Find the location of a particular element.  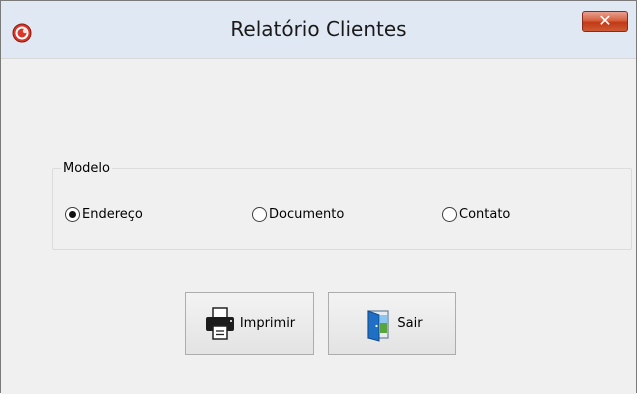

close-button: ✕ is located at coordinates (605, 21).